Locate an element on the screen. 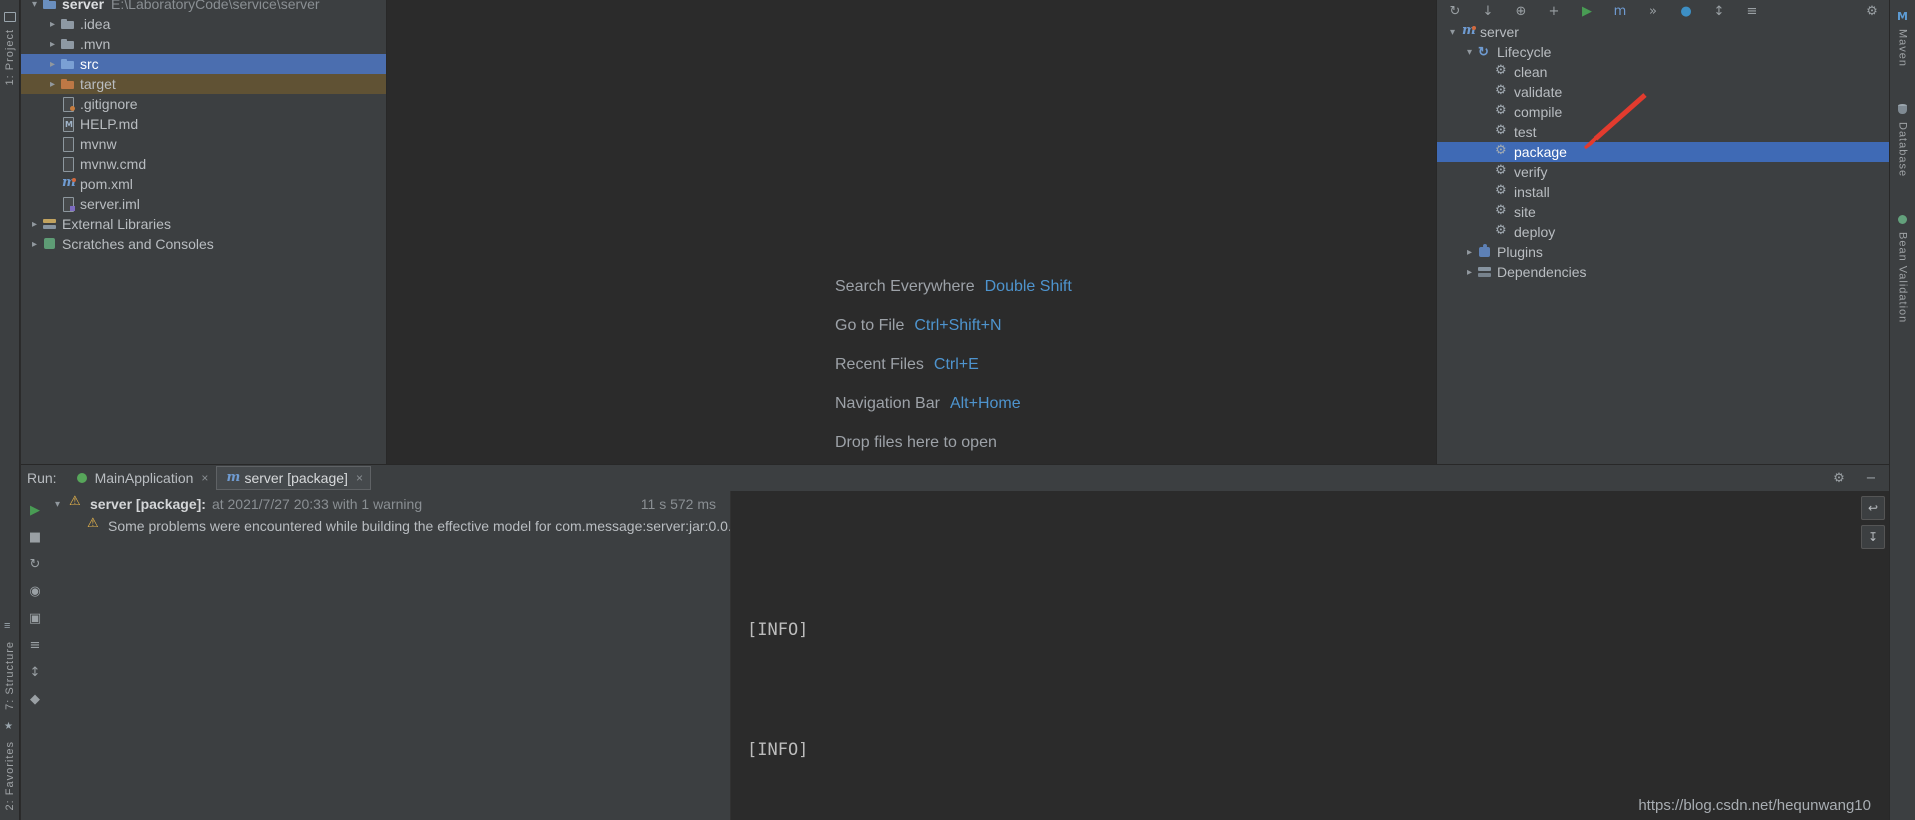  minimize-icon: − is located at coordinates (1871, 478).